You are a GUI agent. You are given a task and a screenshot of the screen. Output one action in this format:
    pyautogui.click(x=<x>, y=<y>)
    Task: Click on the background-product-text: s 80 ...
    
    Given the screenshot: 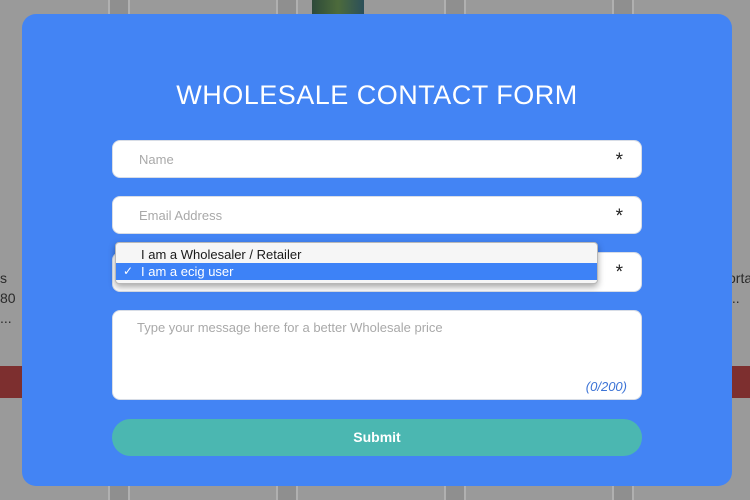 What is the action you would take?
    pyautogui.click(x=8, y=298)
    